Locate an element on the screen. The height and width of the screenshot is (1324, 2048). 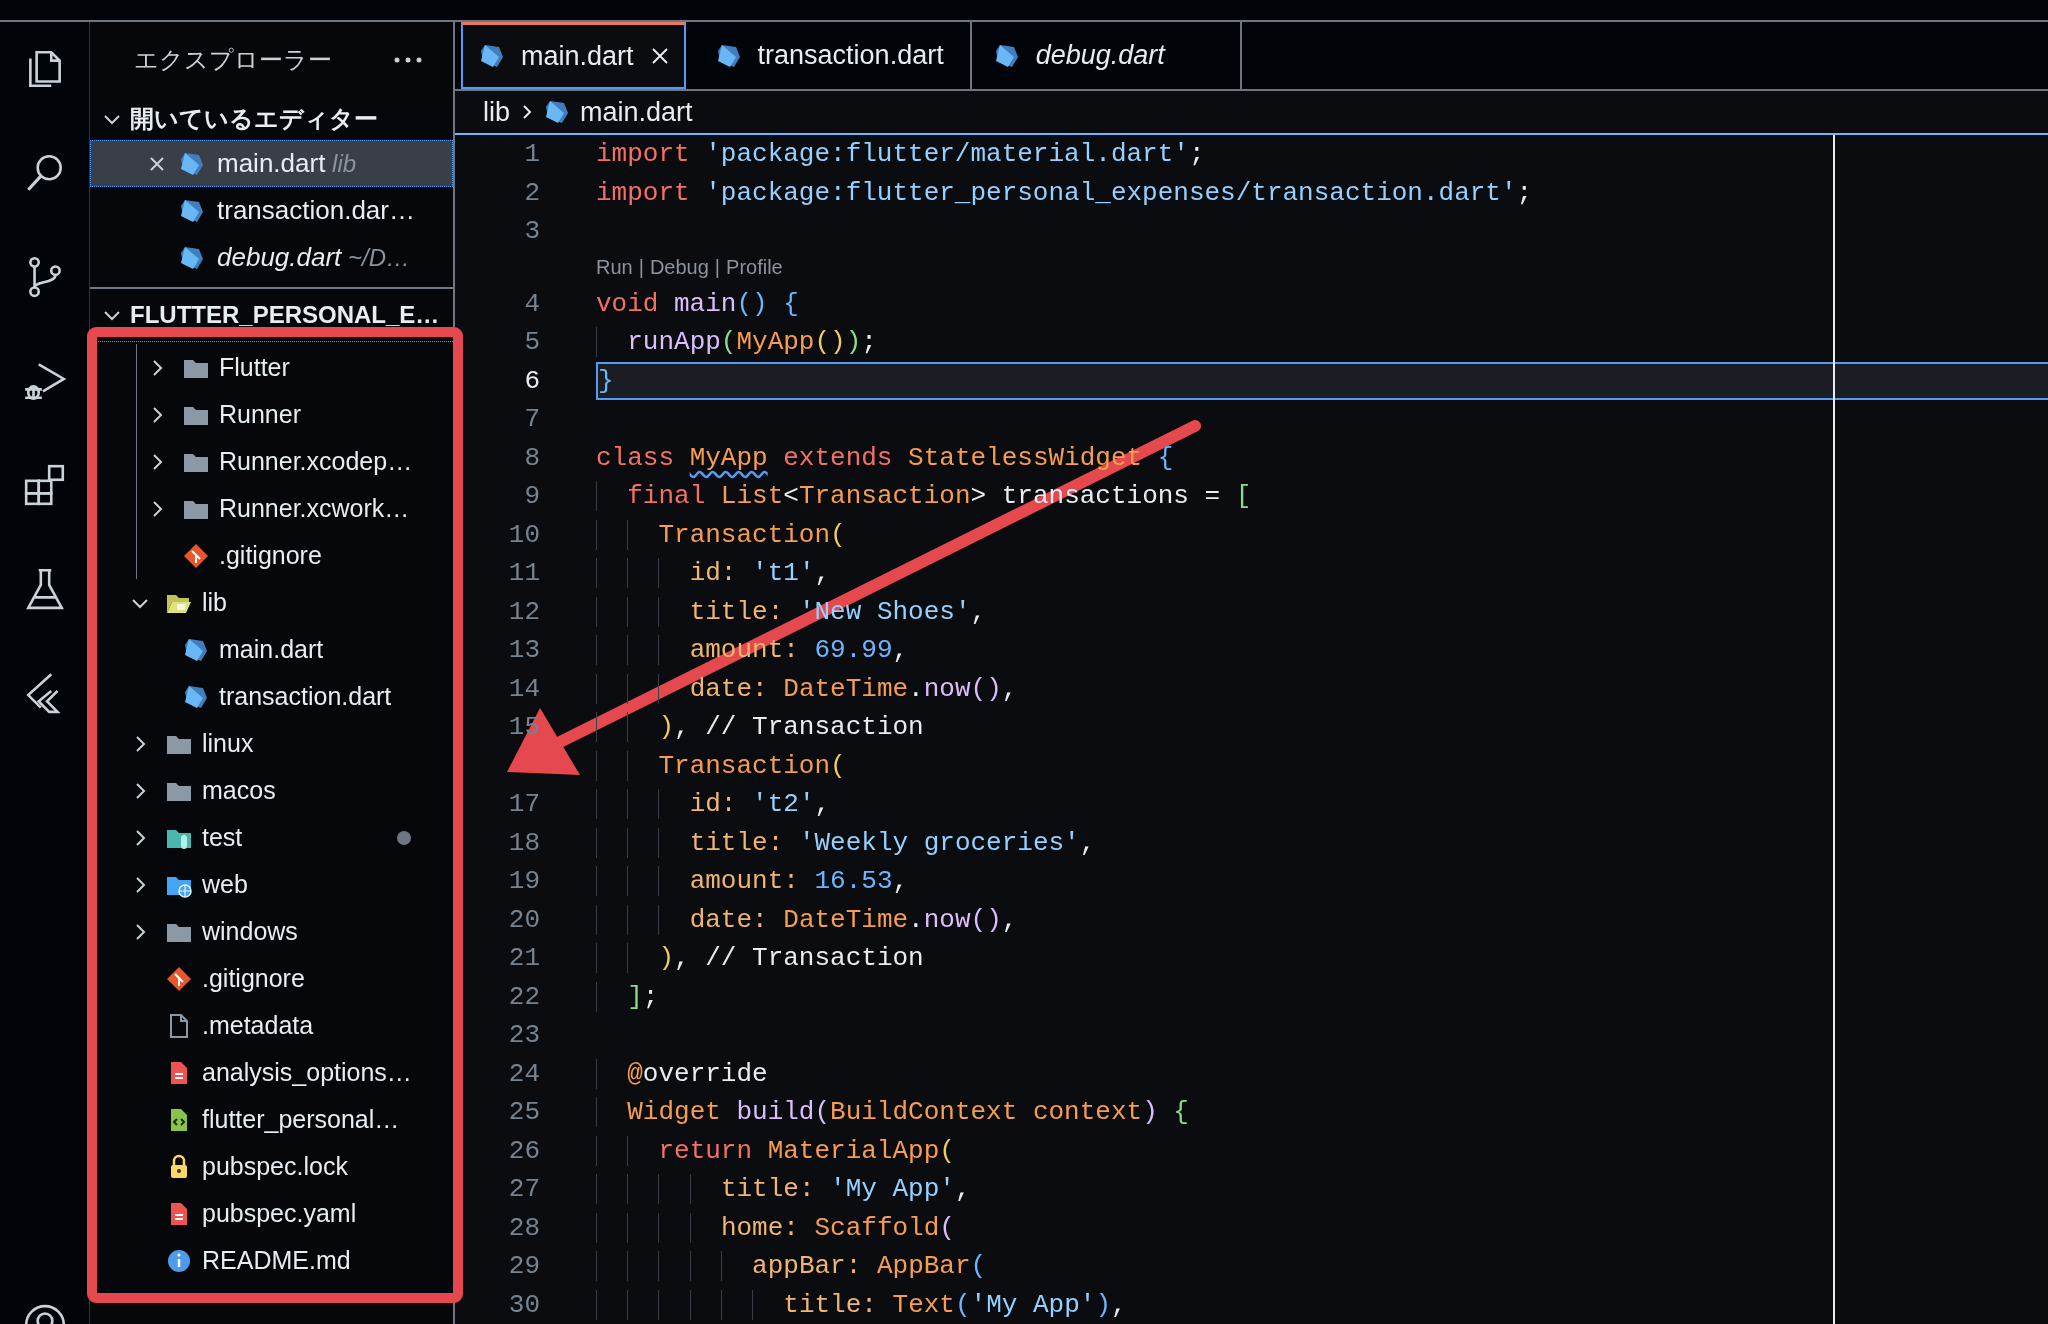
file-name: README.md is located at coordinates (276, 1260).